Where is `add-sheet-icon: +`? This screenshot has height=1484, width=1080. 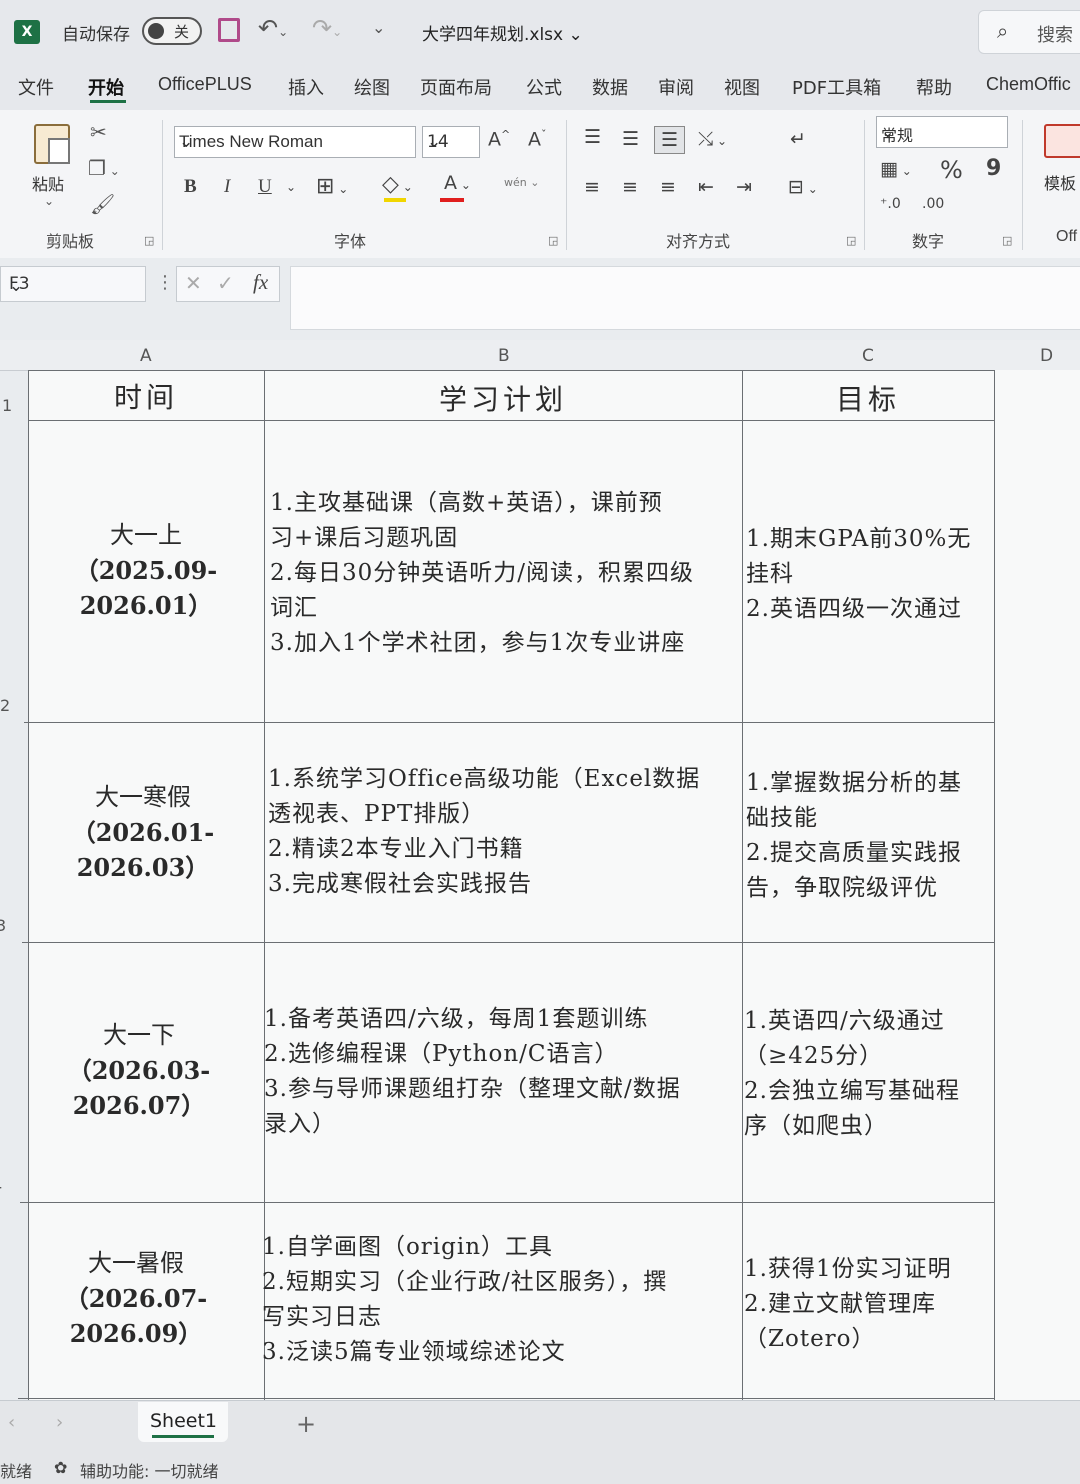
add-sheet-icon: + is located at coordinates (306, 1424).